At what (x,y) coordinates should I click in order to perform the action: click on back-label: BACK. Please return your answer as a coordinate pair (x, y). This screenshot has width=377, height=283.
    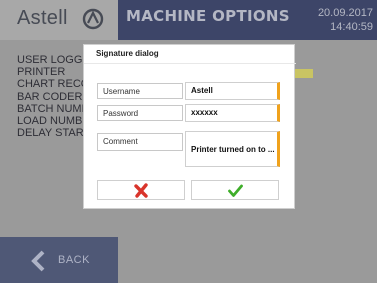
    Looking at the image, I should click on (74, 260).